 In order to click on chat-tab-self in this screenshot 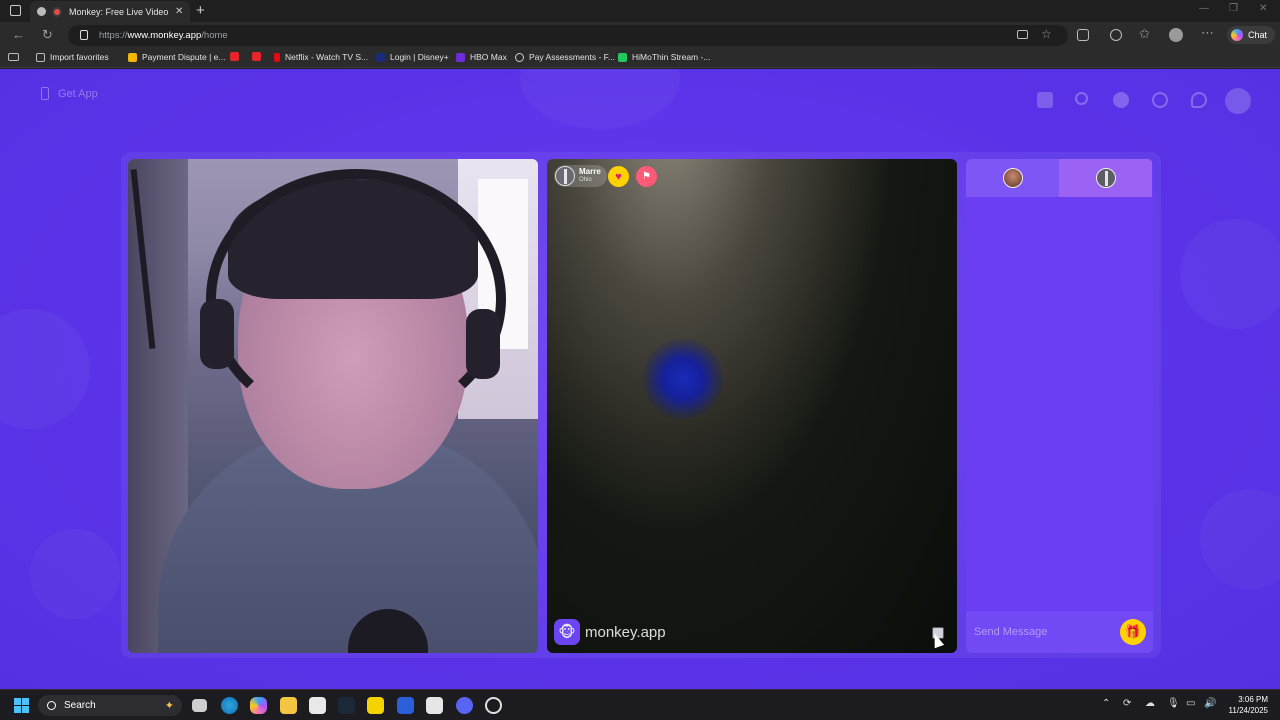, I will do `click(1012, 178)`.